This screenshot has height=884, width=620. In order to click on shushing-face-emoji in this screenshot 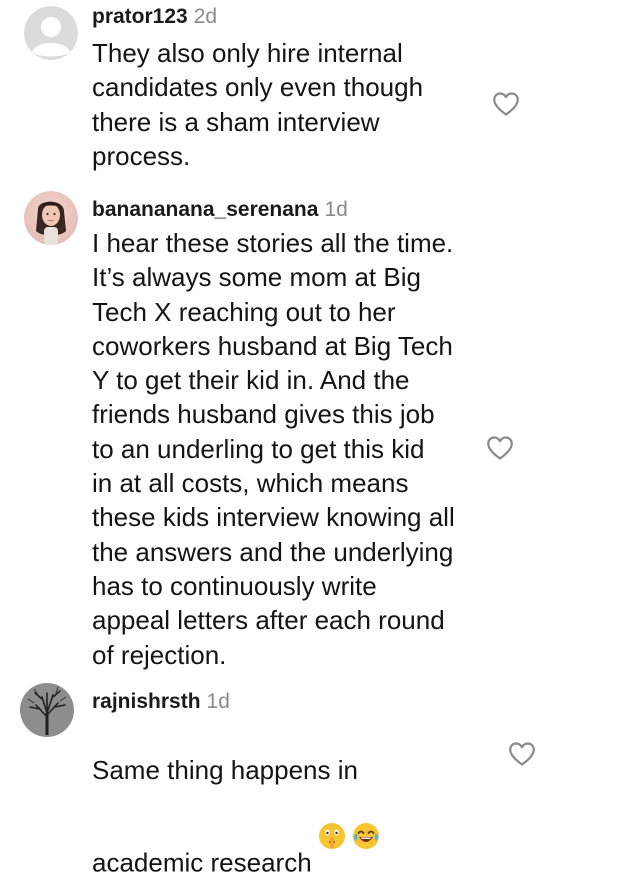, I will do `click(332, 818)`.